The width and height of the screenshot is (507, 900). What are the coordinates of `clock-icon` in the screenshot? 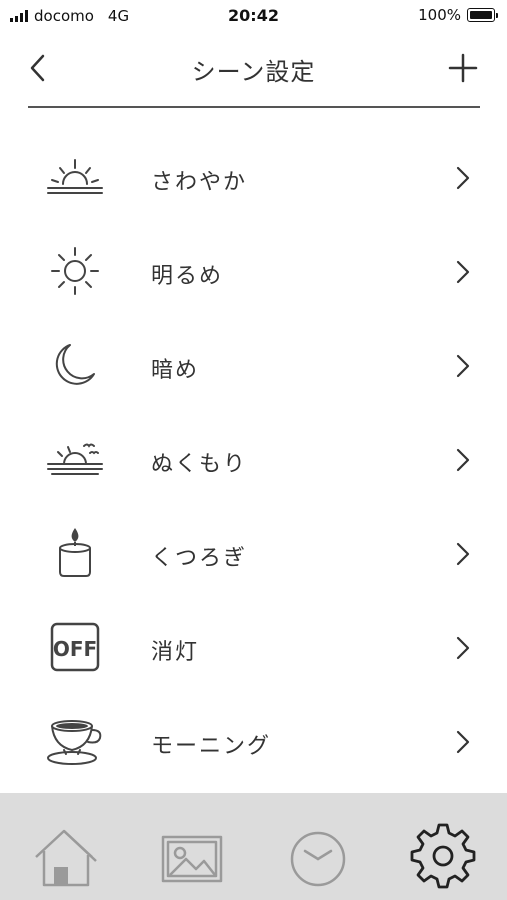 It's located at (318, 859).